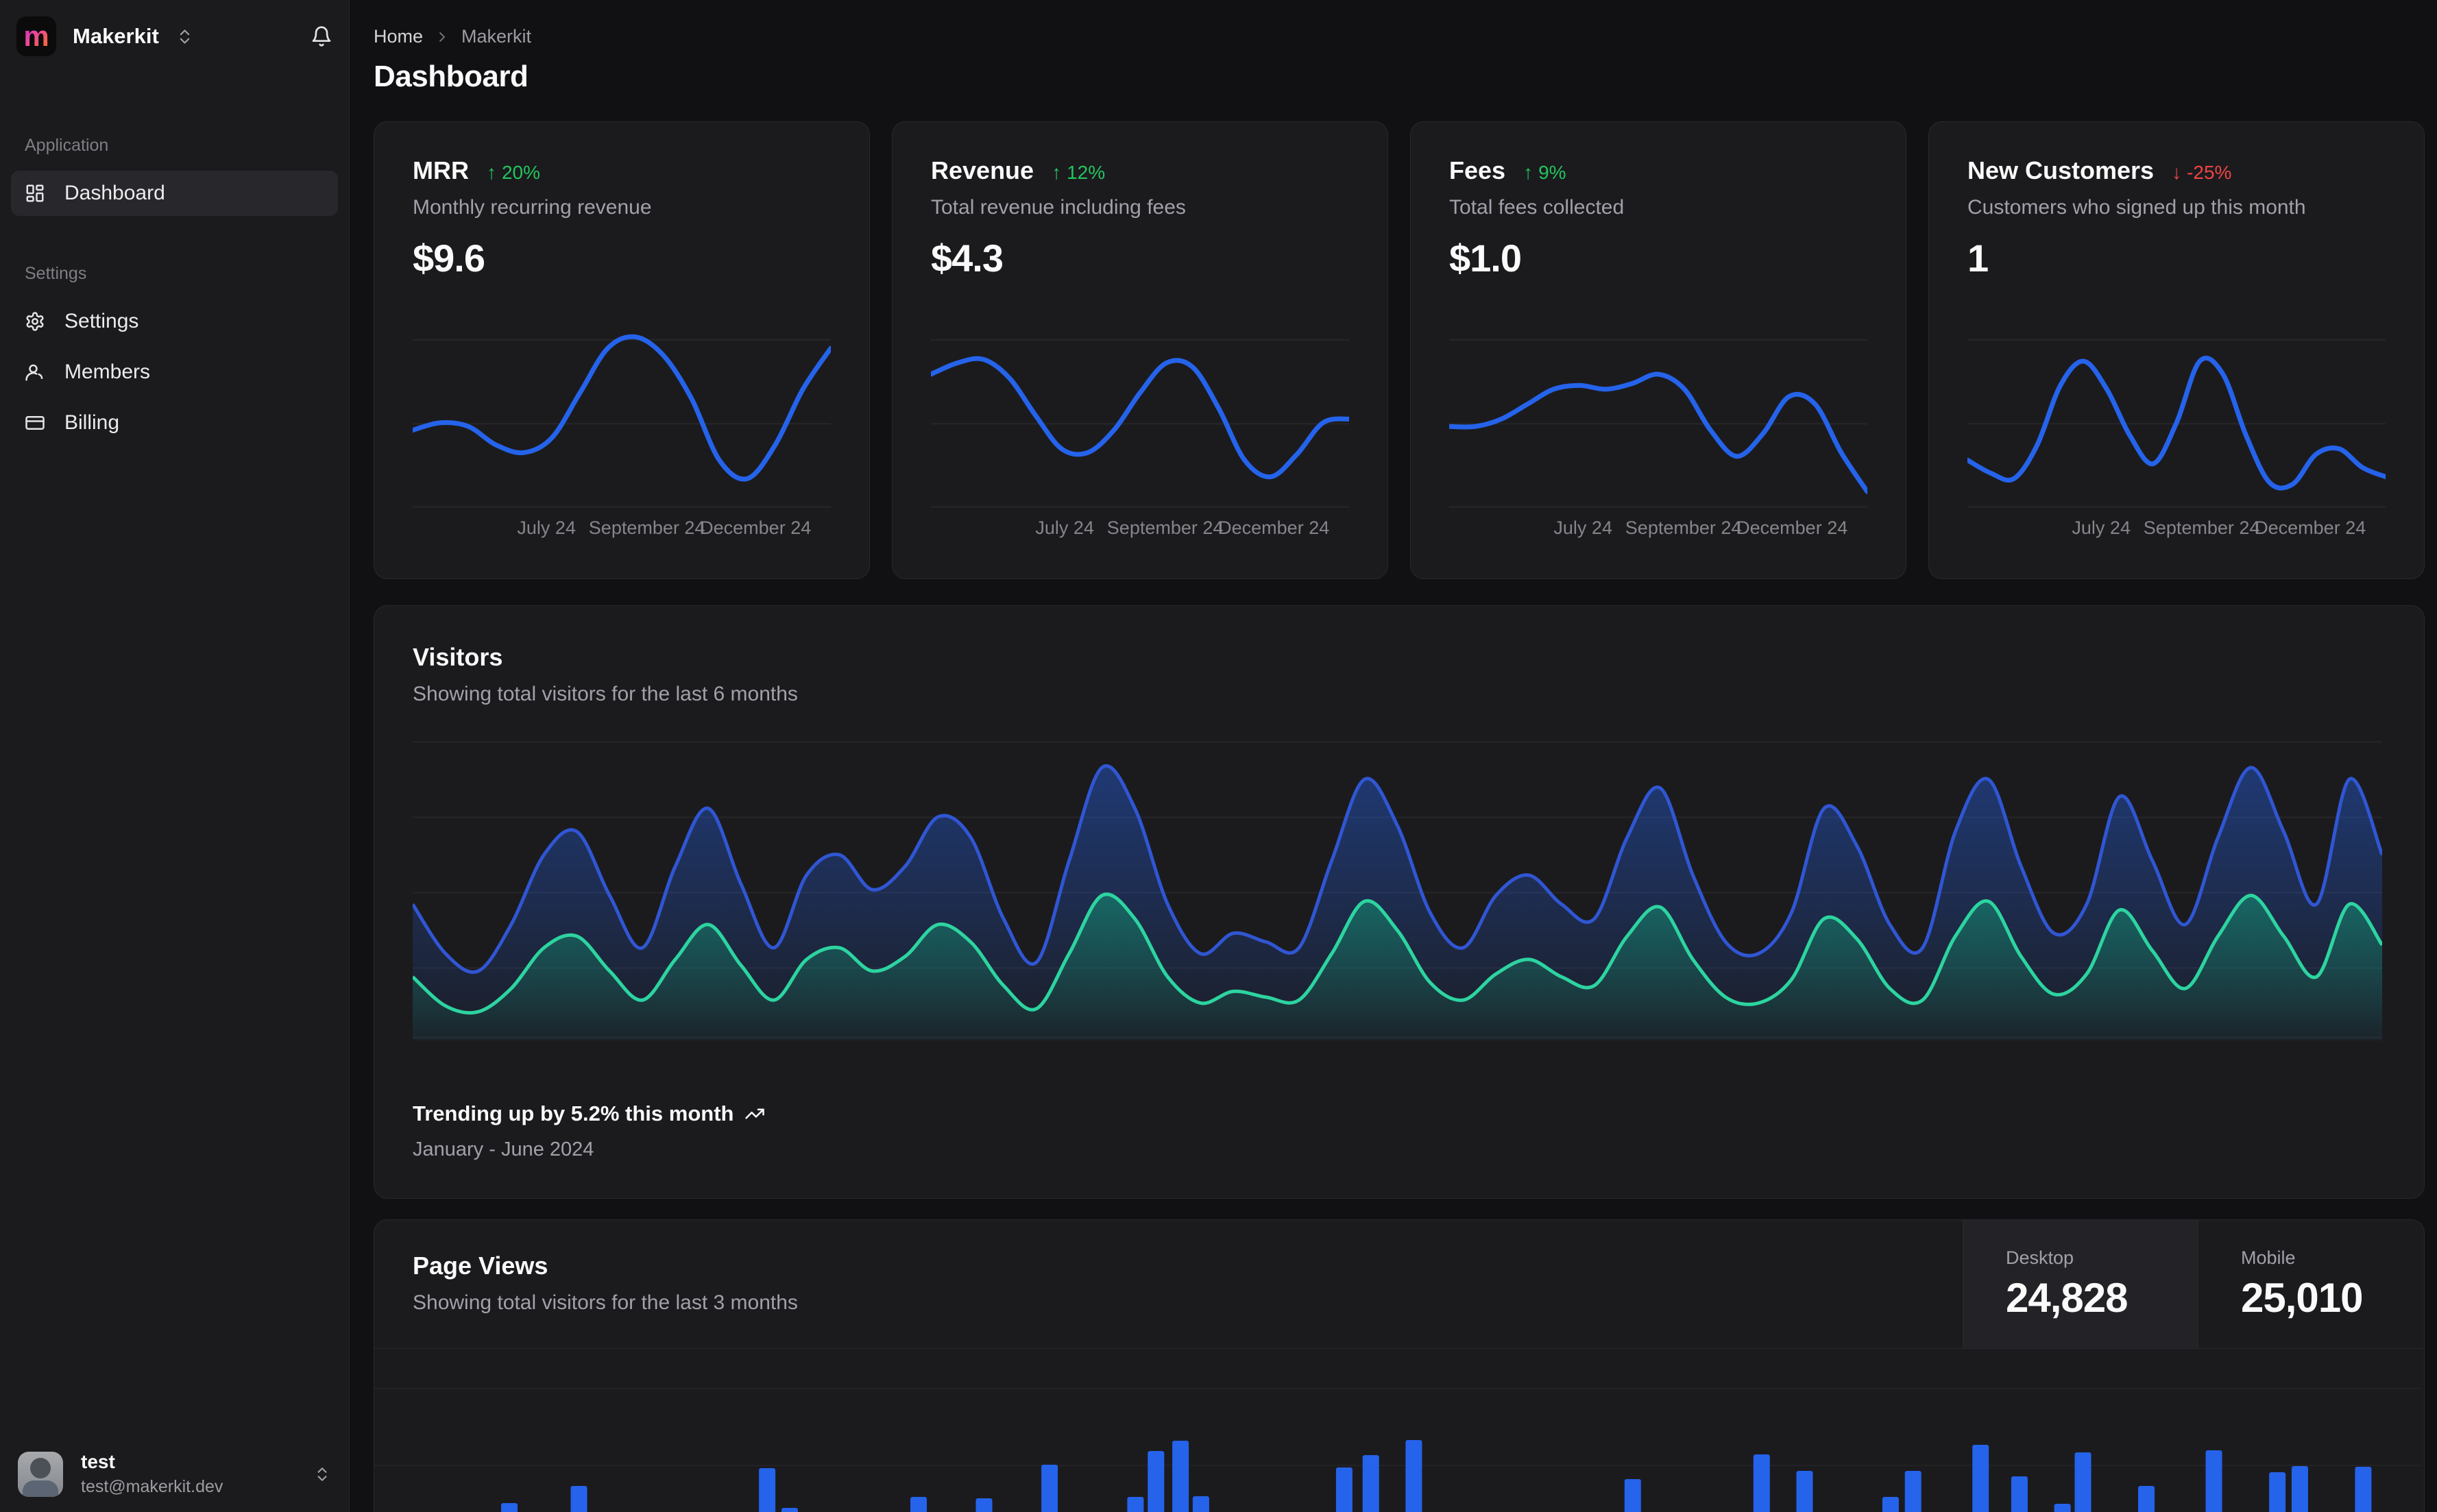 This screenshot has width=2437, height=1512. What do you see at coordinates (442, 37) in the screenshot?
I see `chevron-right-icon` at bounding box center [442, 37].